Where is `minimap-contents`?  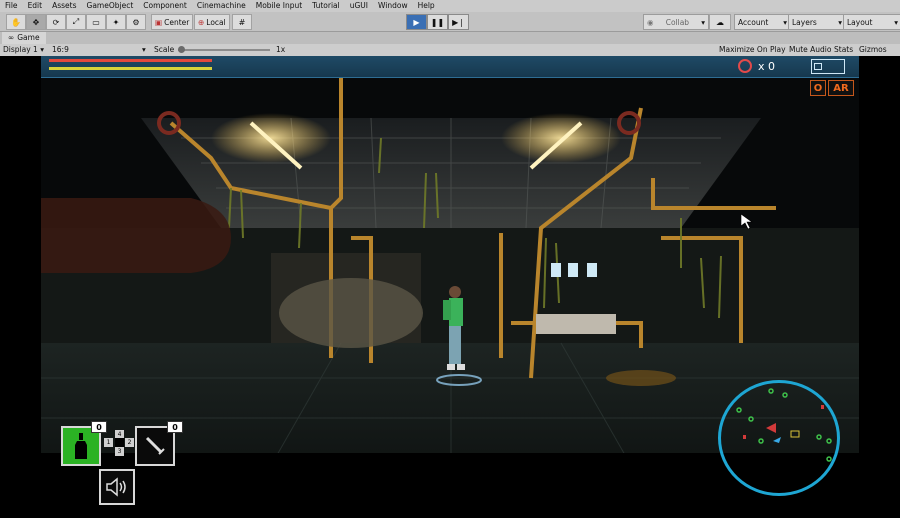 minimap-contents is located at coordinates (784, 425).